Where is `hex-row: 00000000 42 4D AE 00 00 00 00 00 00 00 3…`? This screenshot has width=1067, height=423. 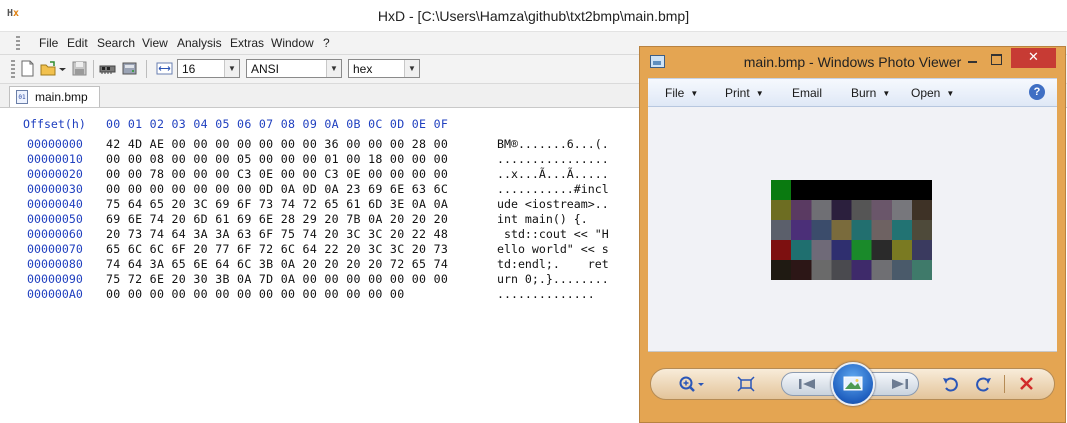 hex-row: 00000000 42 4D AE 00 00 00 00 00 00 00 3… is located at coordinates (320, 144).